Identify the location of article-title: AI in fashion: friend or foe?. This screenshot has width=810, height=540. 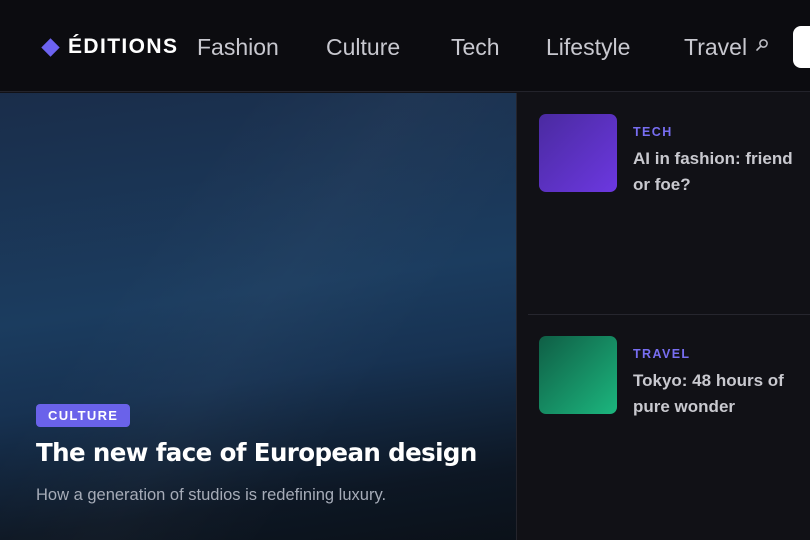
(718, 172).